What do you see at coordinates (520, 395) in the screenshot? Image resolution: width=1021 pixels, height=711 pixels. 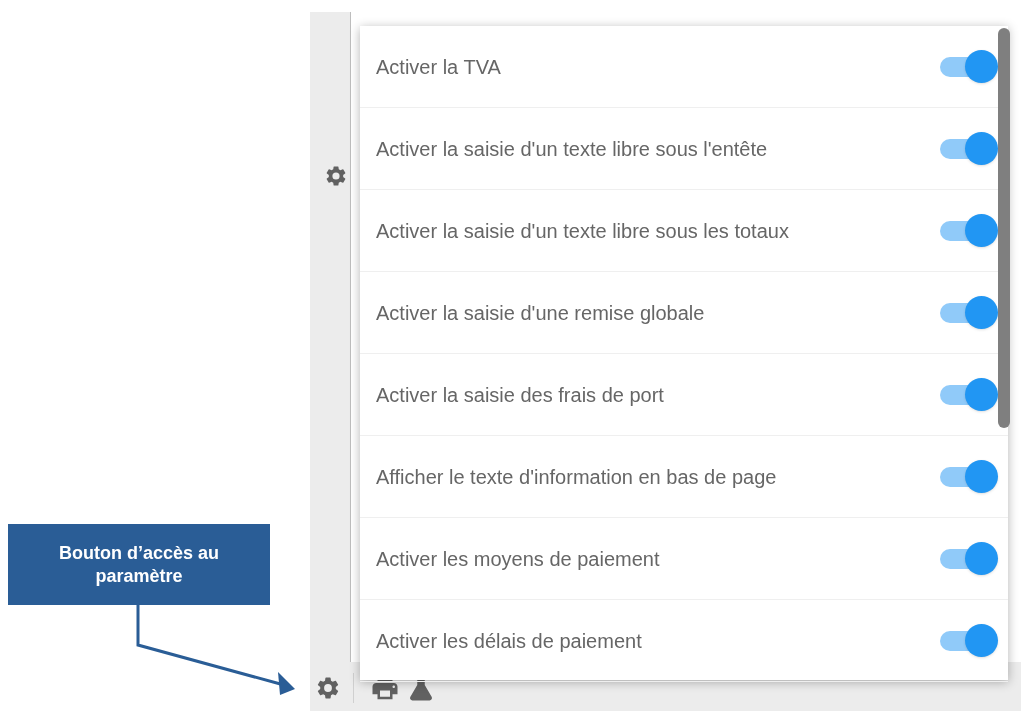 I see `setting-label: Activer la saisie des frais de port` at bounding box center [520, 395].